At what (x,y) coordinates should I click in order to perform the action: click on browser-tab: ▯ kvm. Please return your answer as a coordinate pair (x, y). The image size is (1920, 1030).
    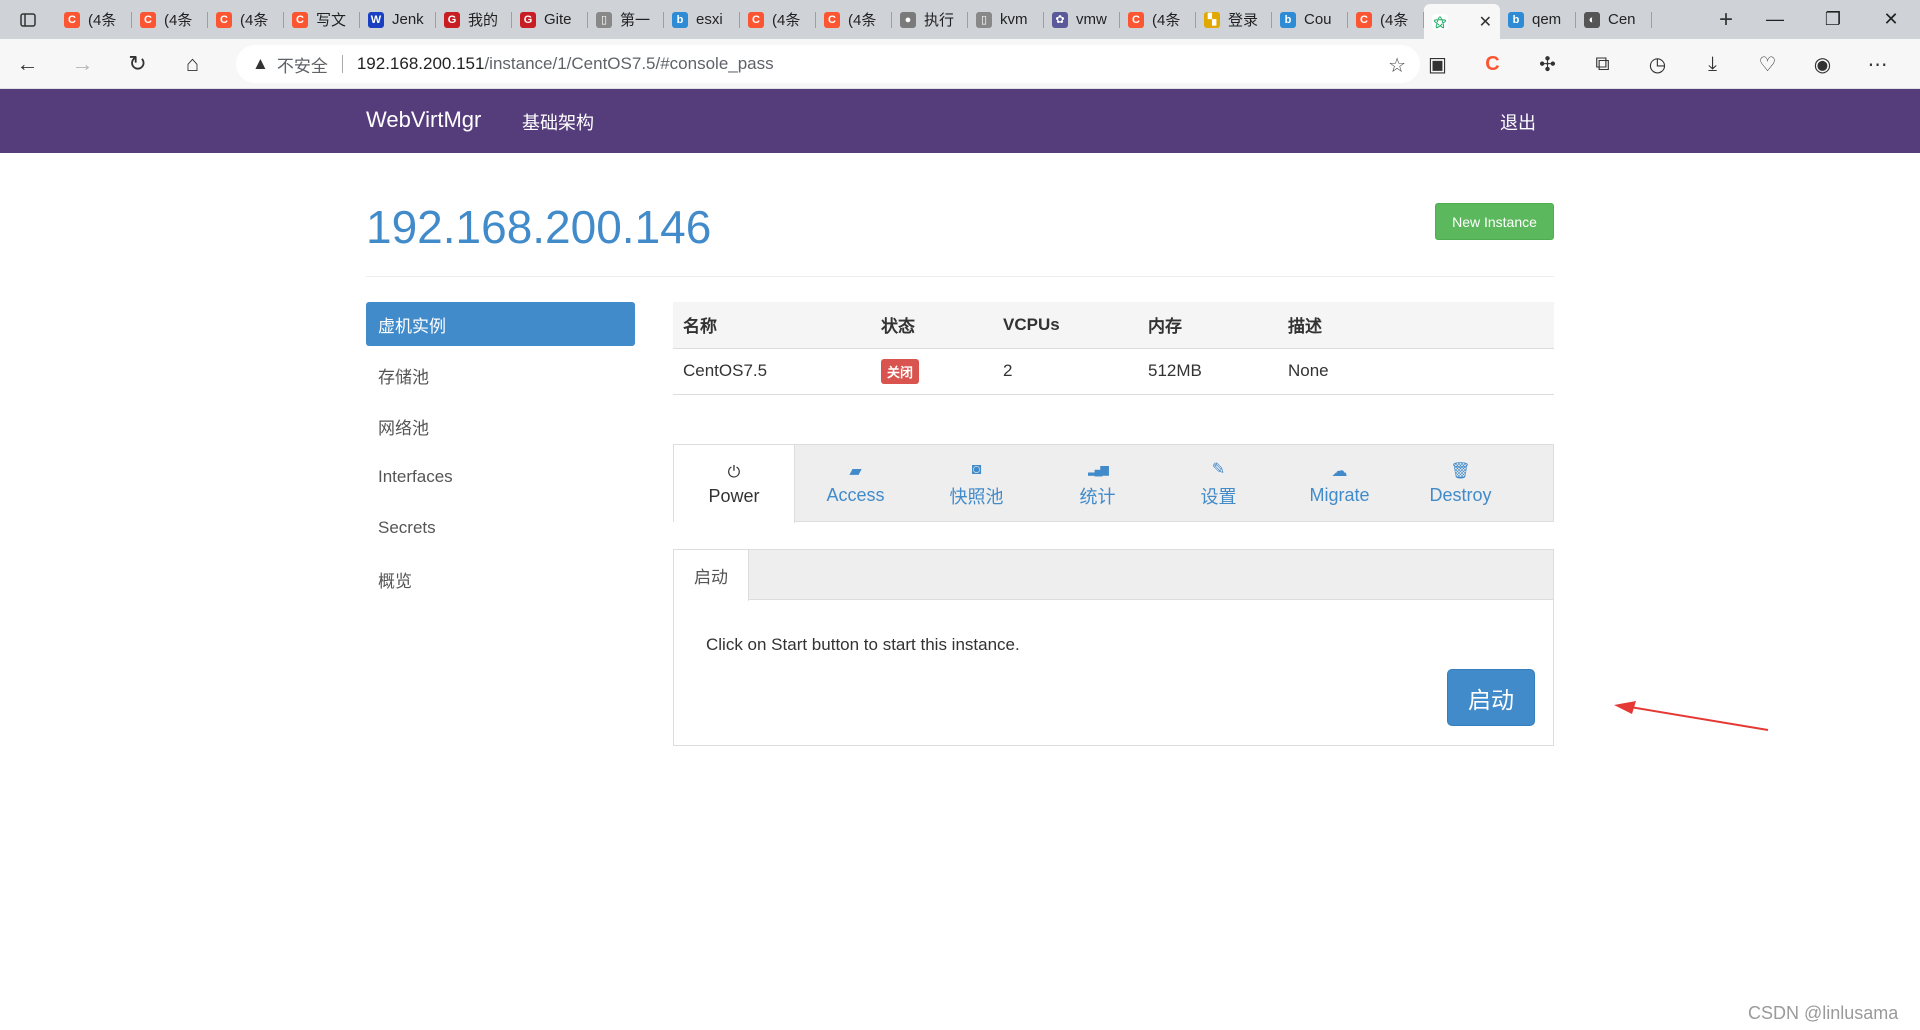
    Looking at the image, I should click on (1006, 19).